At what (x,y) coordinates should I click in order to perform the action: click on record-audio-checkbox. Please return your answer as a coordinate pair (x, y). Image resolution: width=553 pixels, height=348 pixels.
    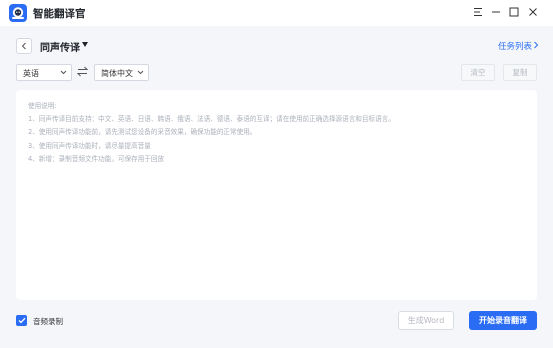
    Looking at the image, I should click on (21, 320).